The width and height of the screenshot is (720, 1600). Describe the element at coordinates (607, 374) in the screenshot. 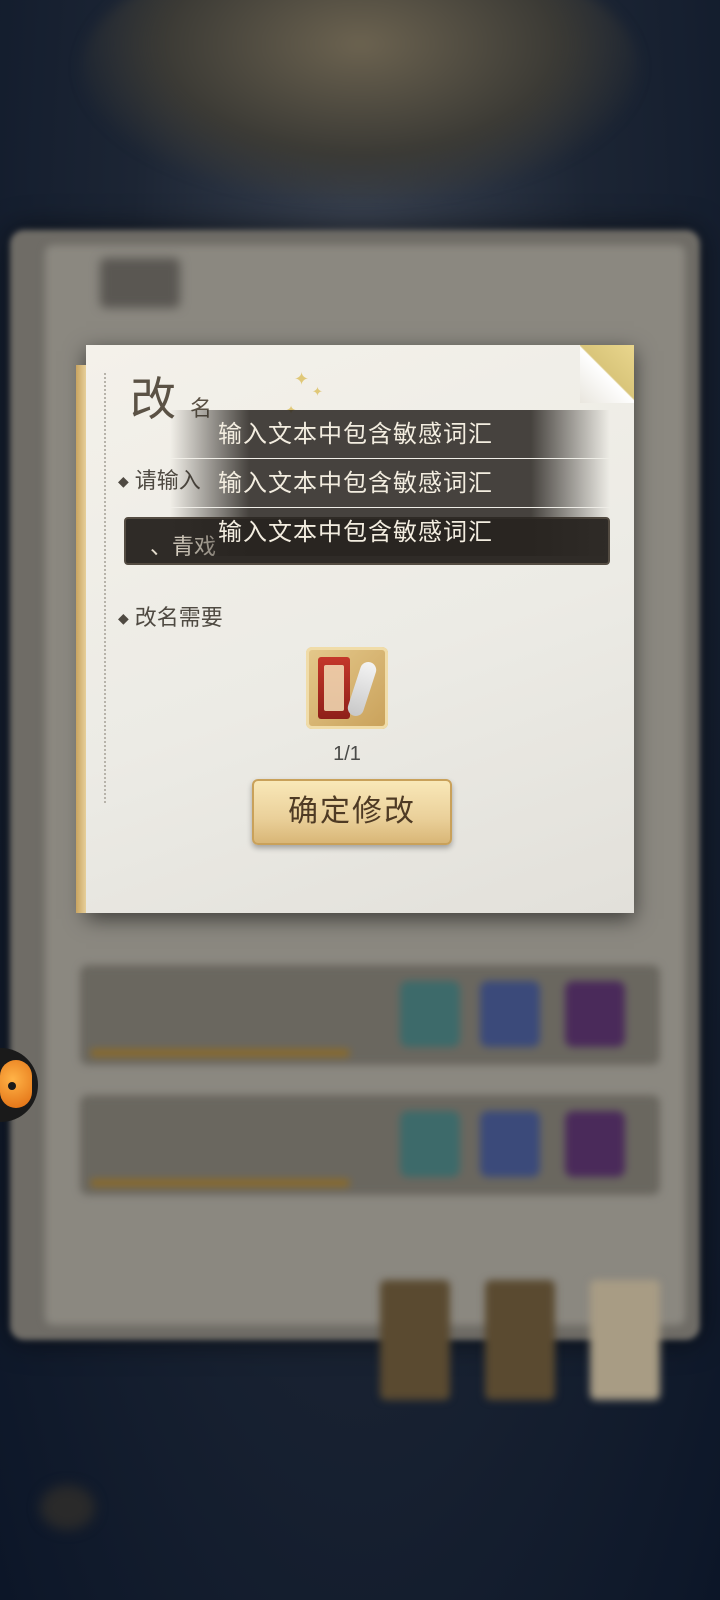

I see `page-corner-fold` at that location.